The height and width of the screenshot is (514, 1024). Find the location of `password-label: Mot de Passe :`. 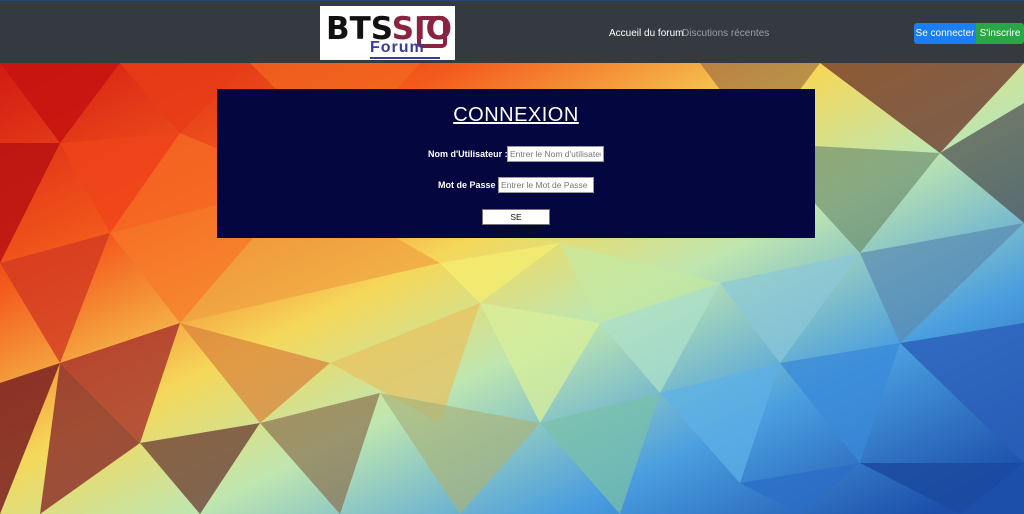

password-label: Mot de Passe : is located at coordinates (470, 185).